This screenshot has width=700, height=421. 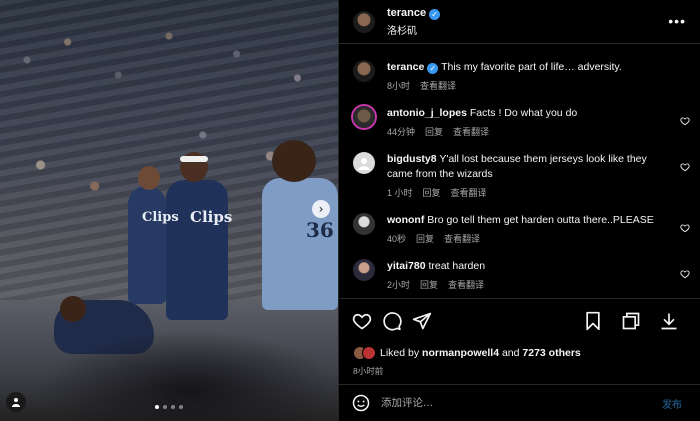 I want to click on post-header-text: terance ✓ 洛杉矶, so click(x=414, y=22).